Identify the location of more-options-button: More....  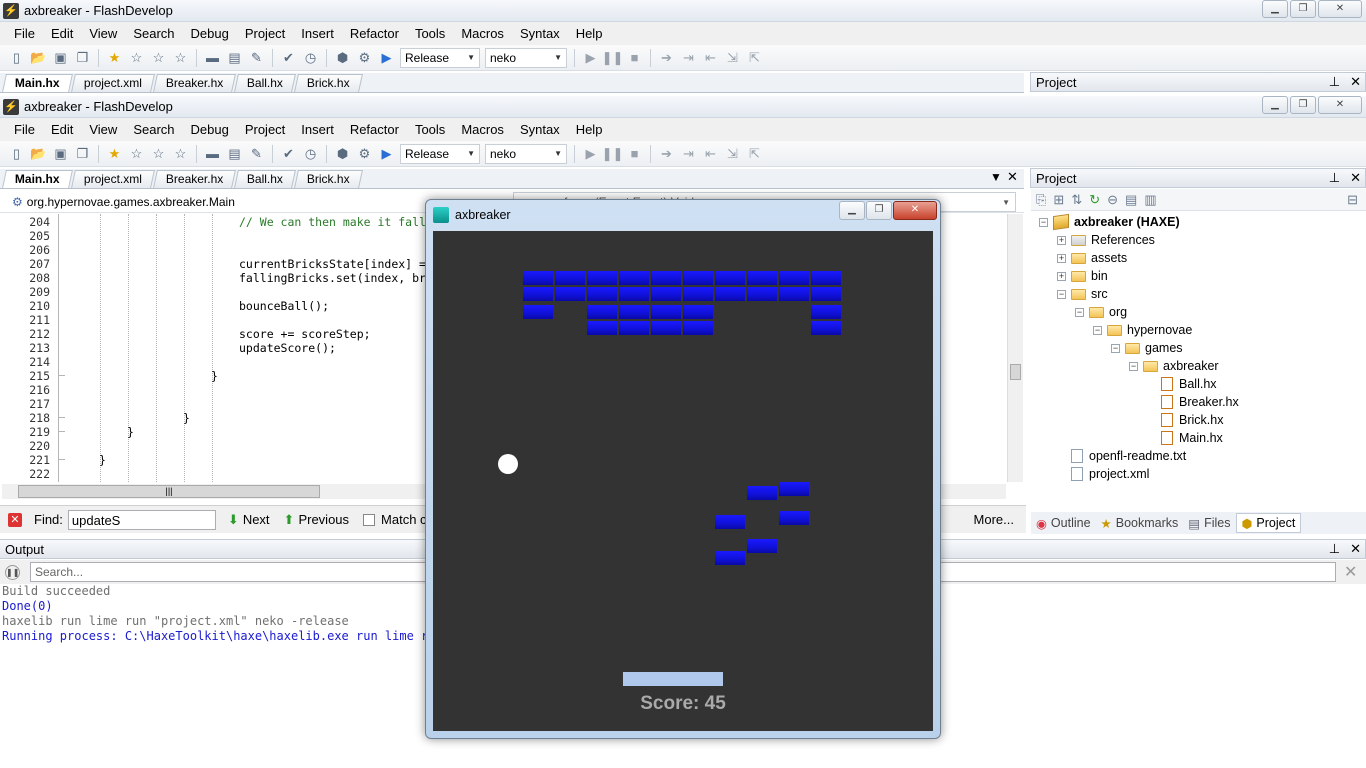
(994, 519).